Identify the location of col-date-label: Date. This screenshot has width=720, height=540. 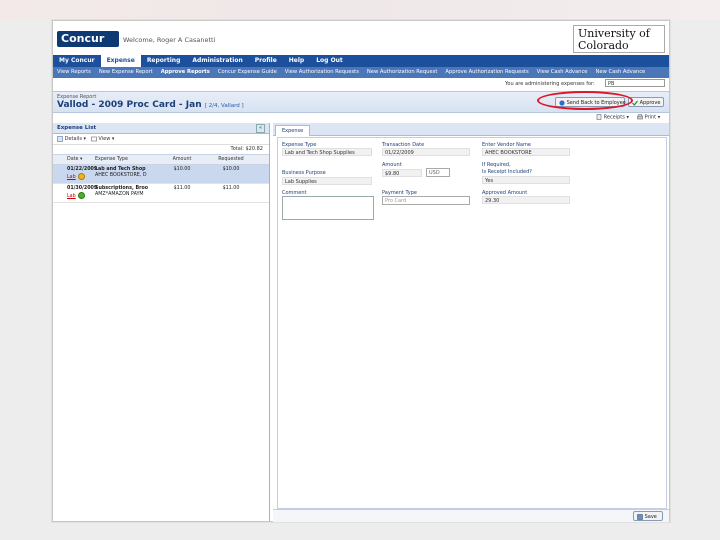
(73, 159).